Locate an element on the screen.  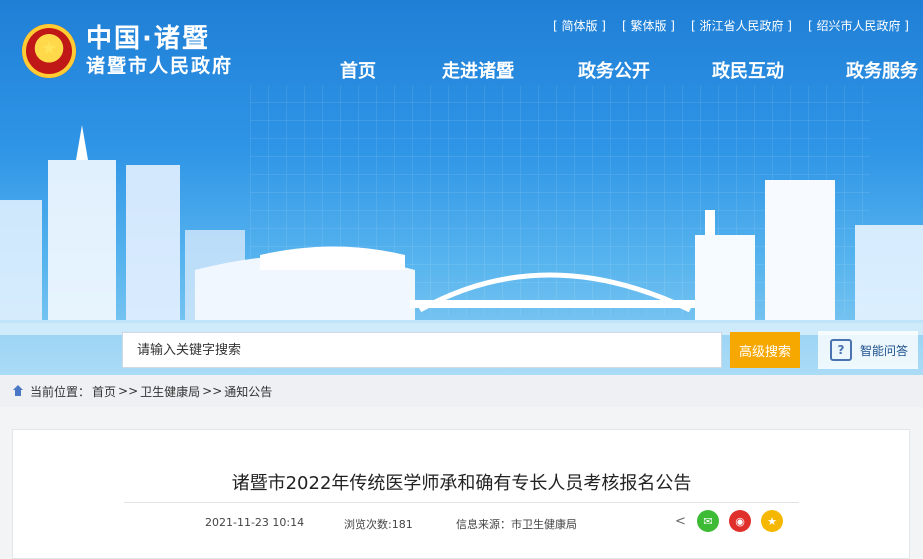
nav-home: 首页 is located at coordinates (358, 70).